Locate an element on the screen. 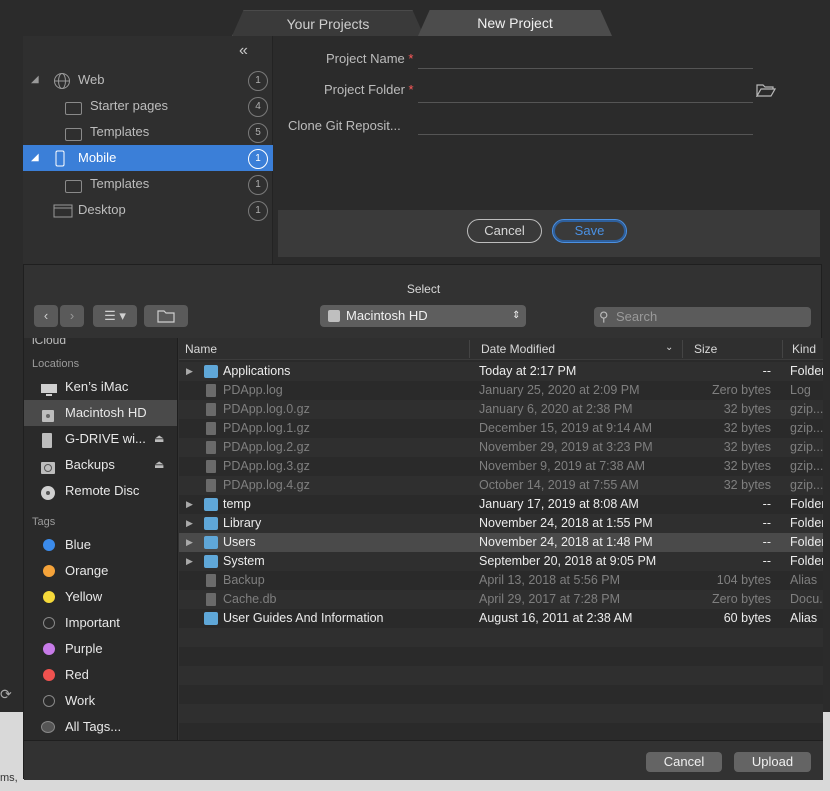 This screenshot has height=791, width=830. tree-item-templates: Templates 1 is located at coordinates (148, 184).